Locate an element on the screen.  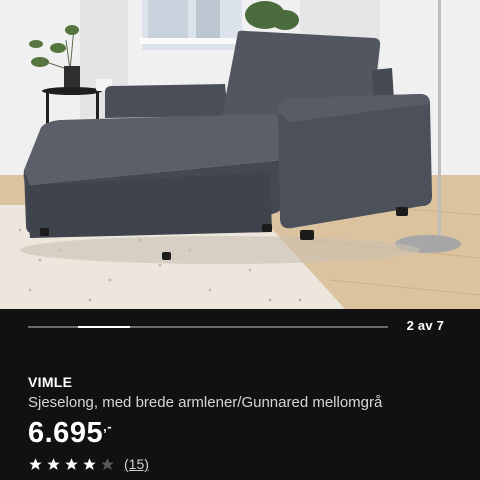
product-name: VIMLE is located at coordinates (50, 382).